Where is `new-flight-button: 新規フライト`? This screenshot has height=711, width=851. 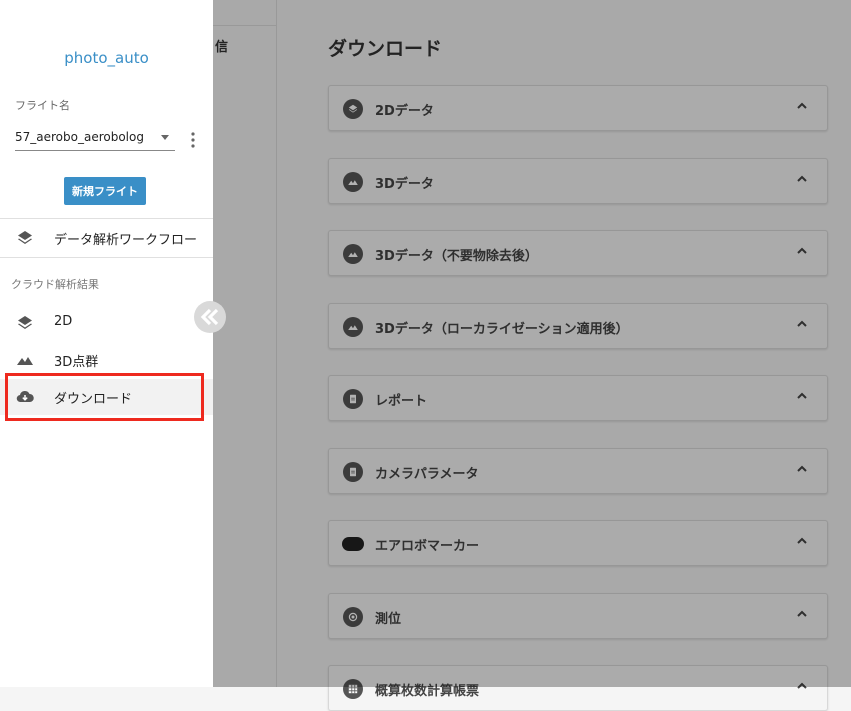 new-flight-button: 新規フライト is located at coordinates (105, 191).